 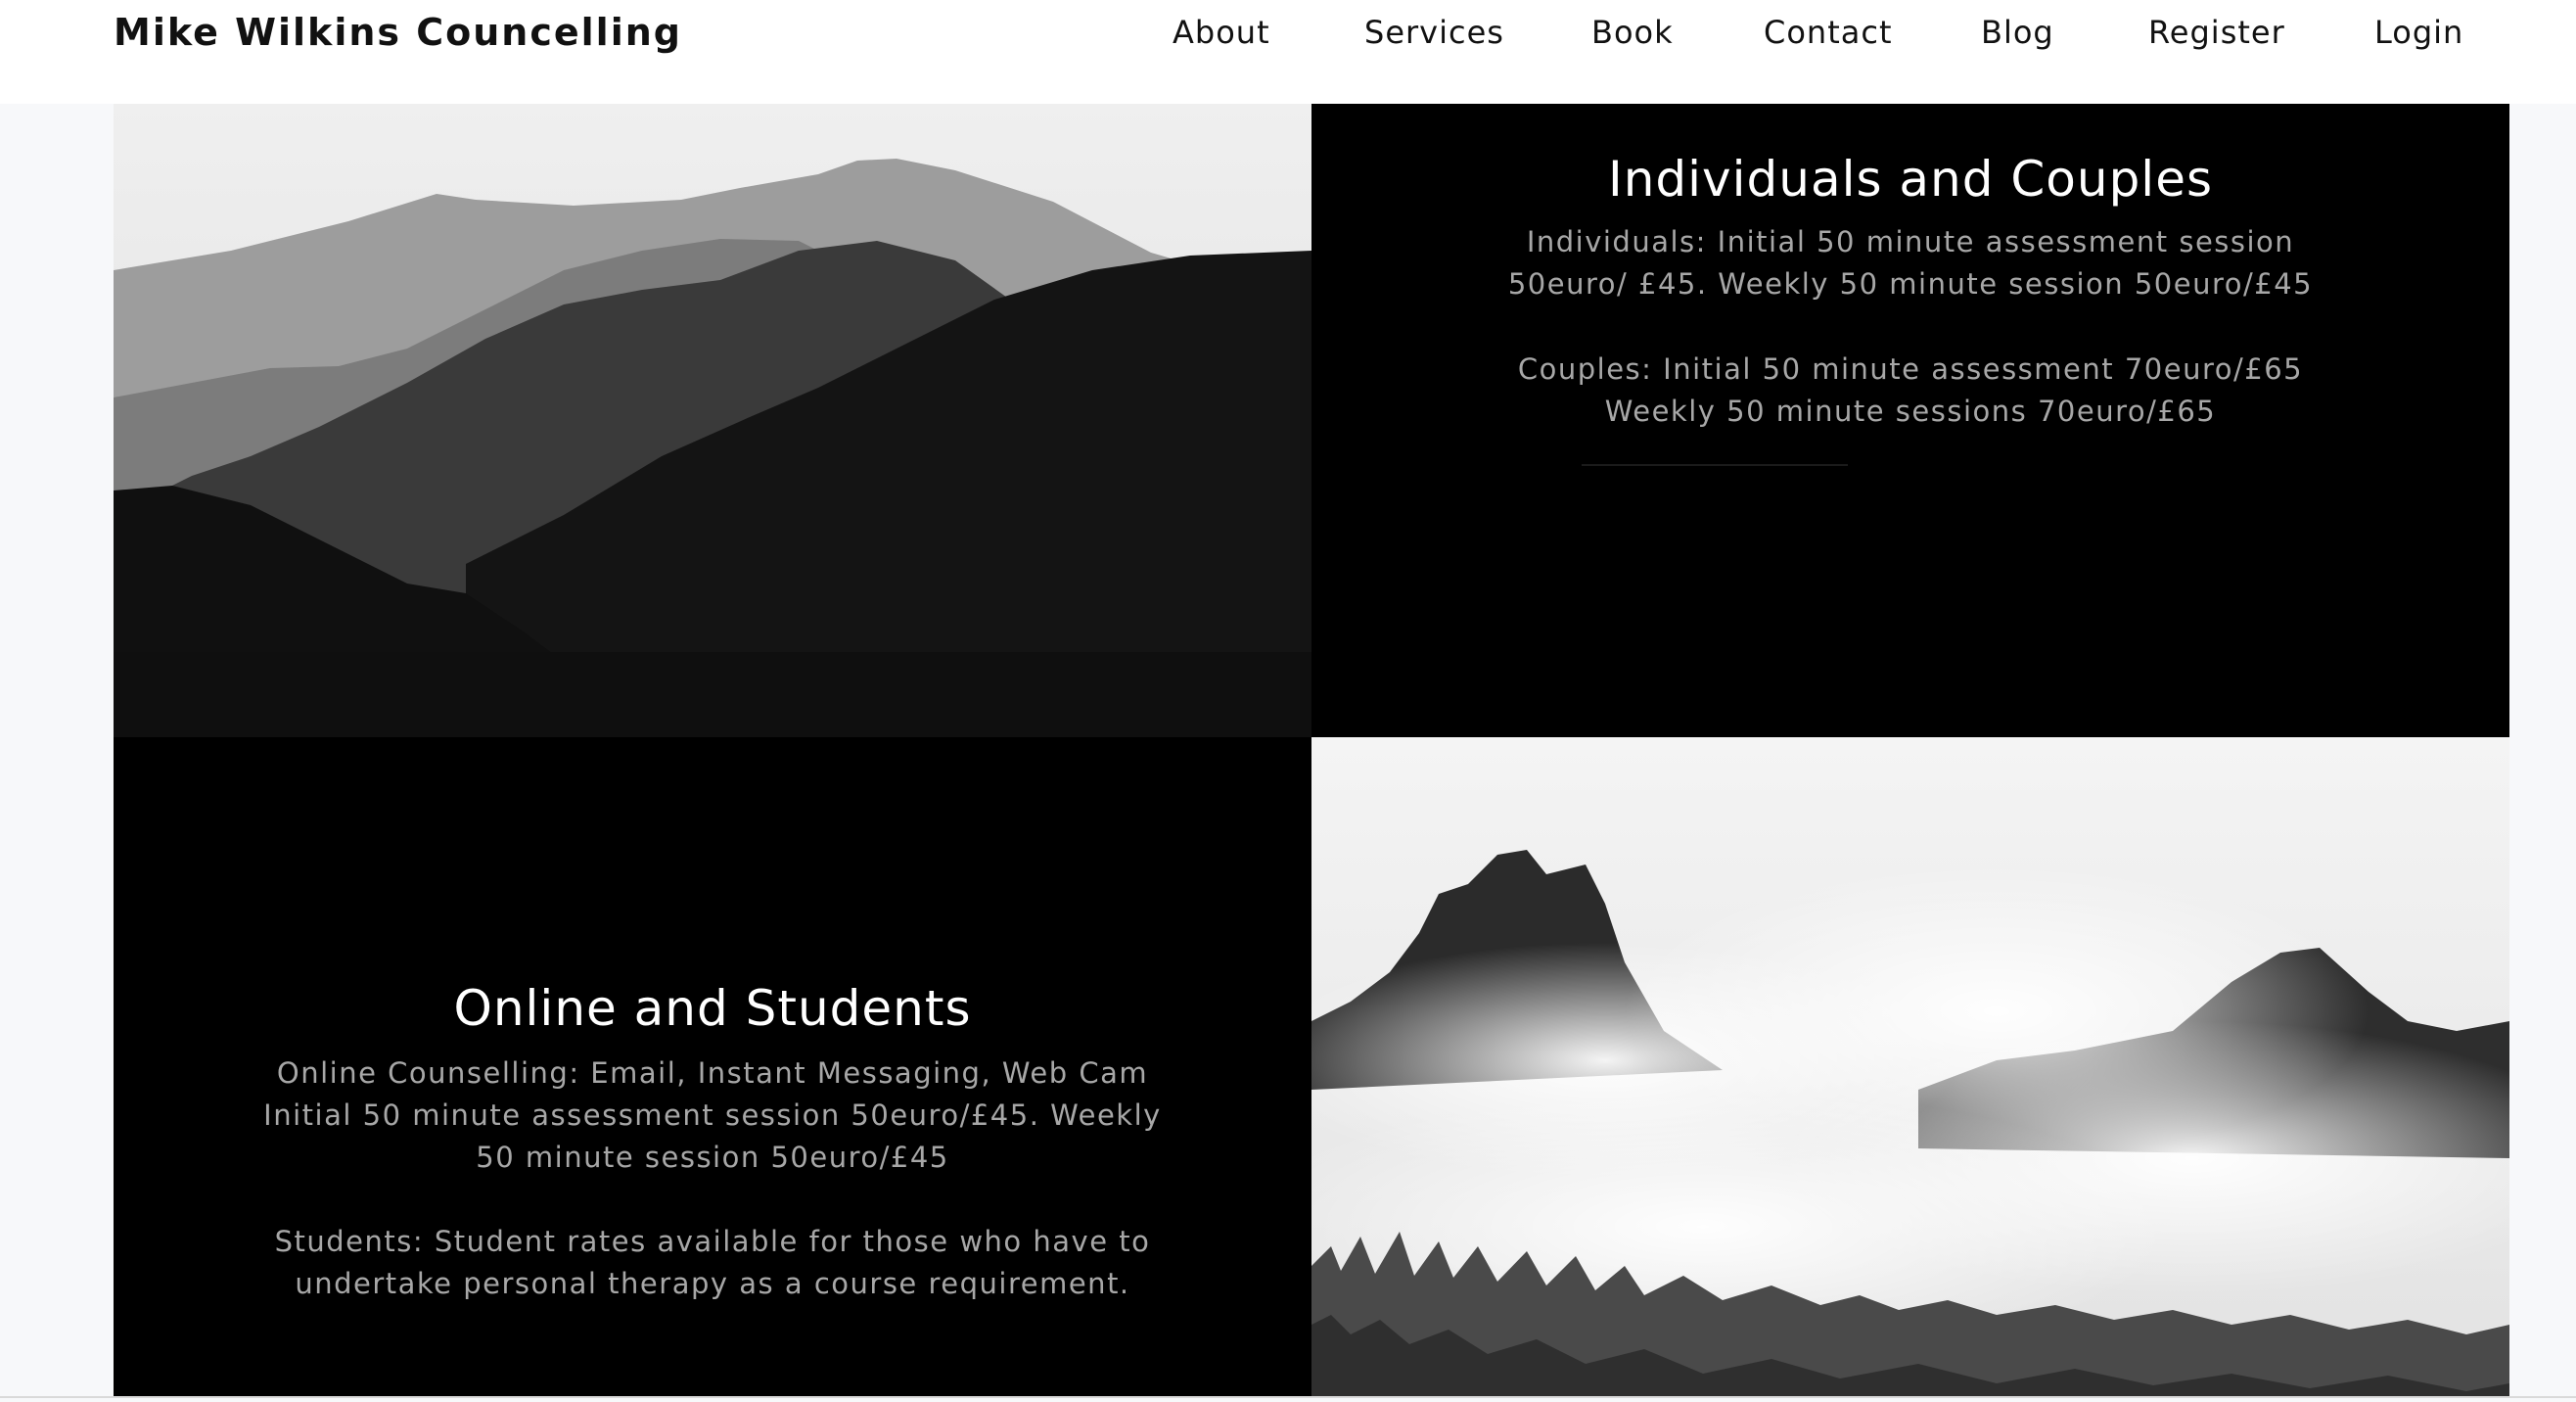 What do you see at coordinates (2017, 32) in the screenshot?
I see `nav-item-blog: Blog` at bounding box center [2017, 32].